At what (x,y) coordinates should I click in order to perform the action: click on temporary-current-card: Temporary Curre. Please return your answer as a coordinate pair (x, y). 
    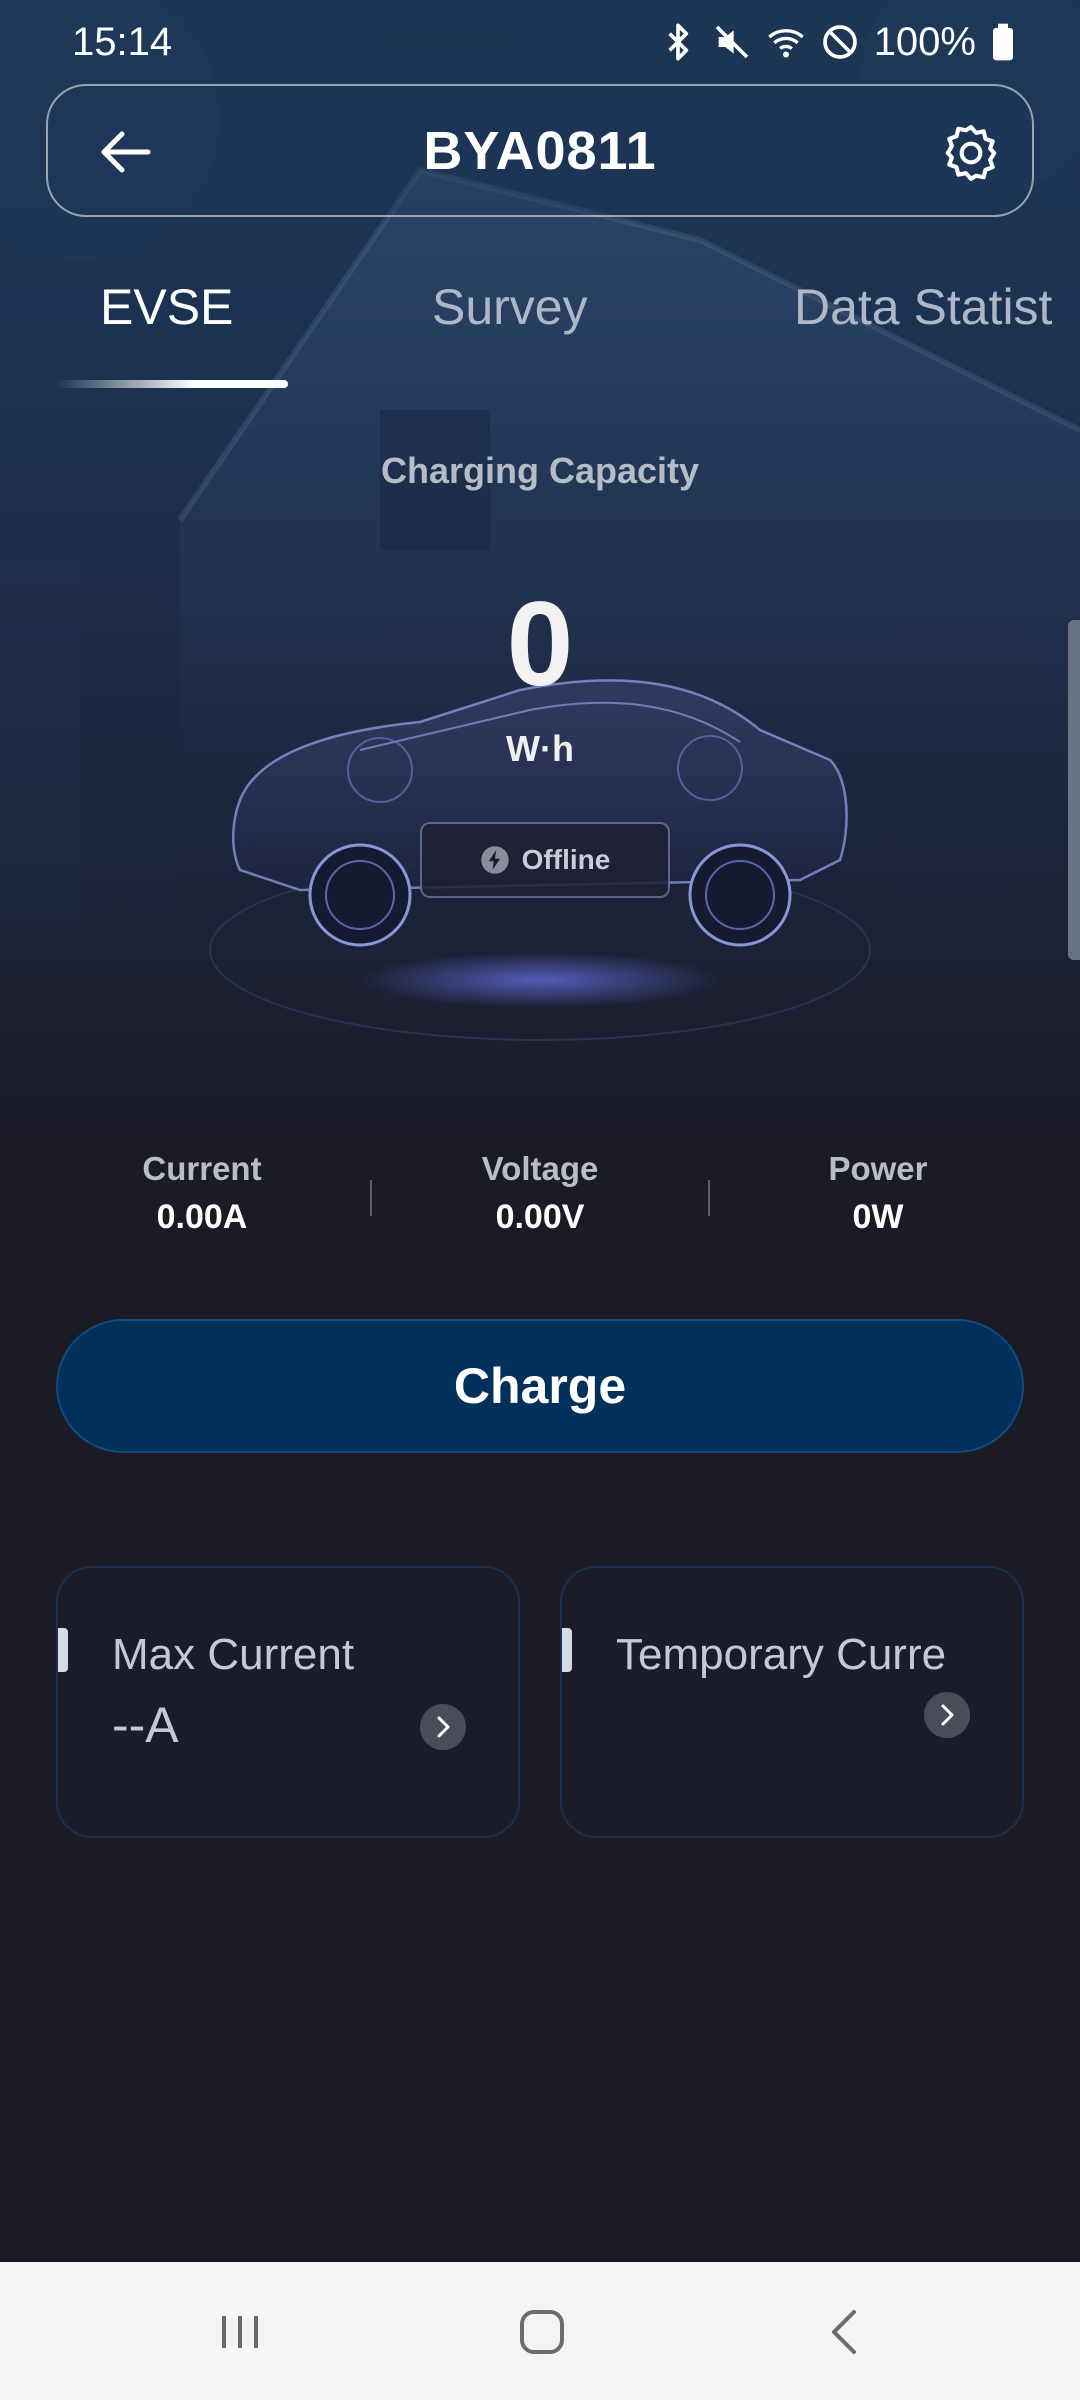
    Looking at the image, I should click on (792, 1702).